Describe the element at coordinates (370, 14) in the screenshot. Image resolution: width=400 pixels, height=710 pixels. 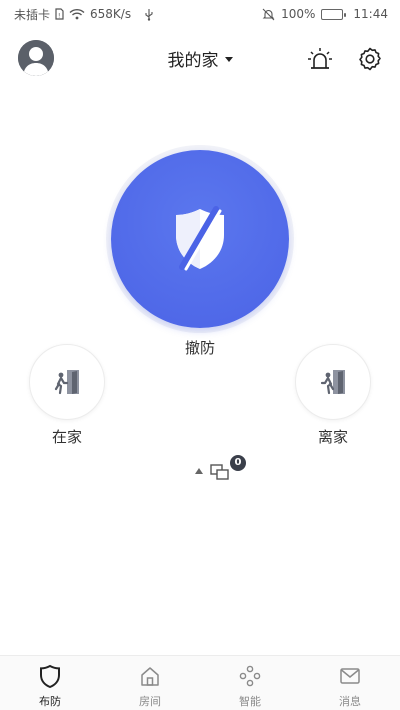
I see `clock-text: 11:44` at that location.